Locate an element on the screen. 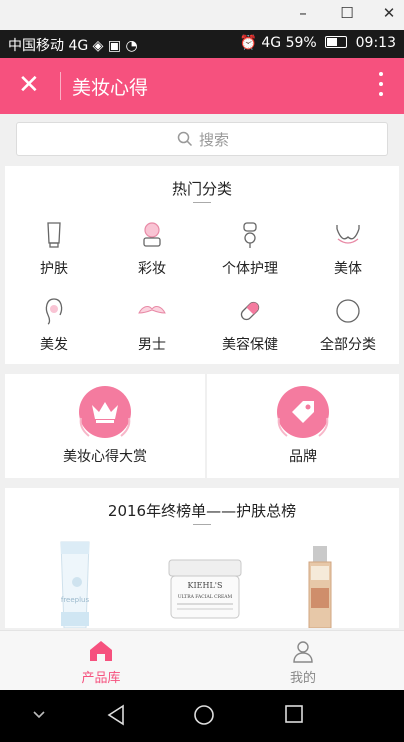 The image size is (404, 742). status-right: ⏰ 4G 59% 09:13 is located at coordinates (318, 43).